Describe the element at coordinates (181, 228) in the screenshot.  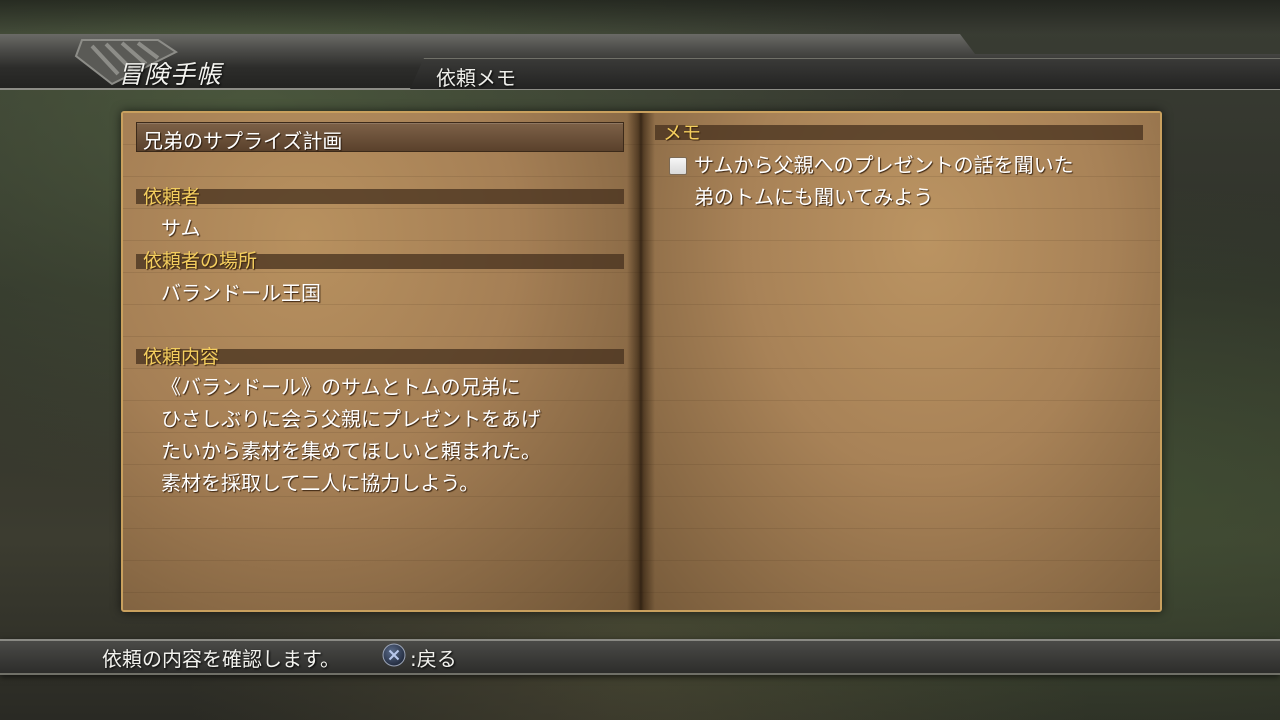
I see `client-name: サム` at that location.